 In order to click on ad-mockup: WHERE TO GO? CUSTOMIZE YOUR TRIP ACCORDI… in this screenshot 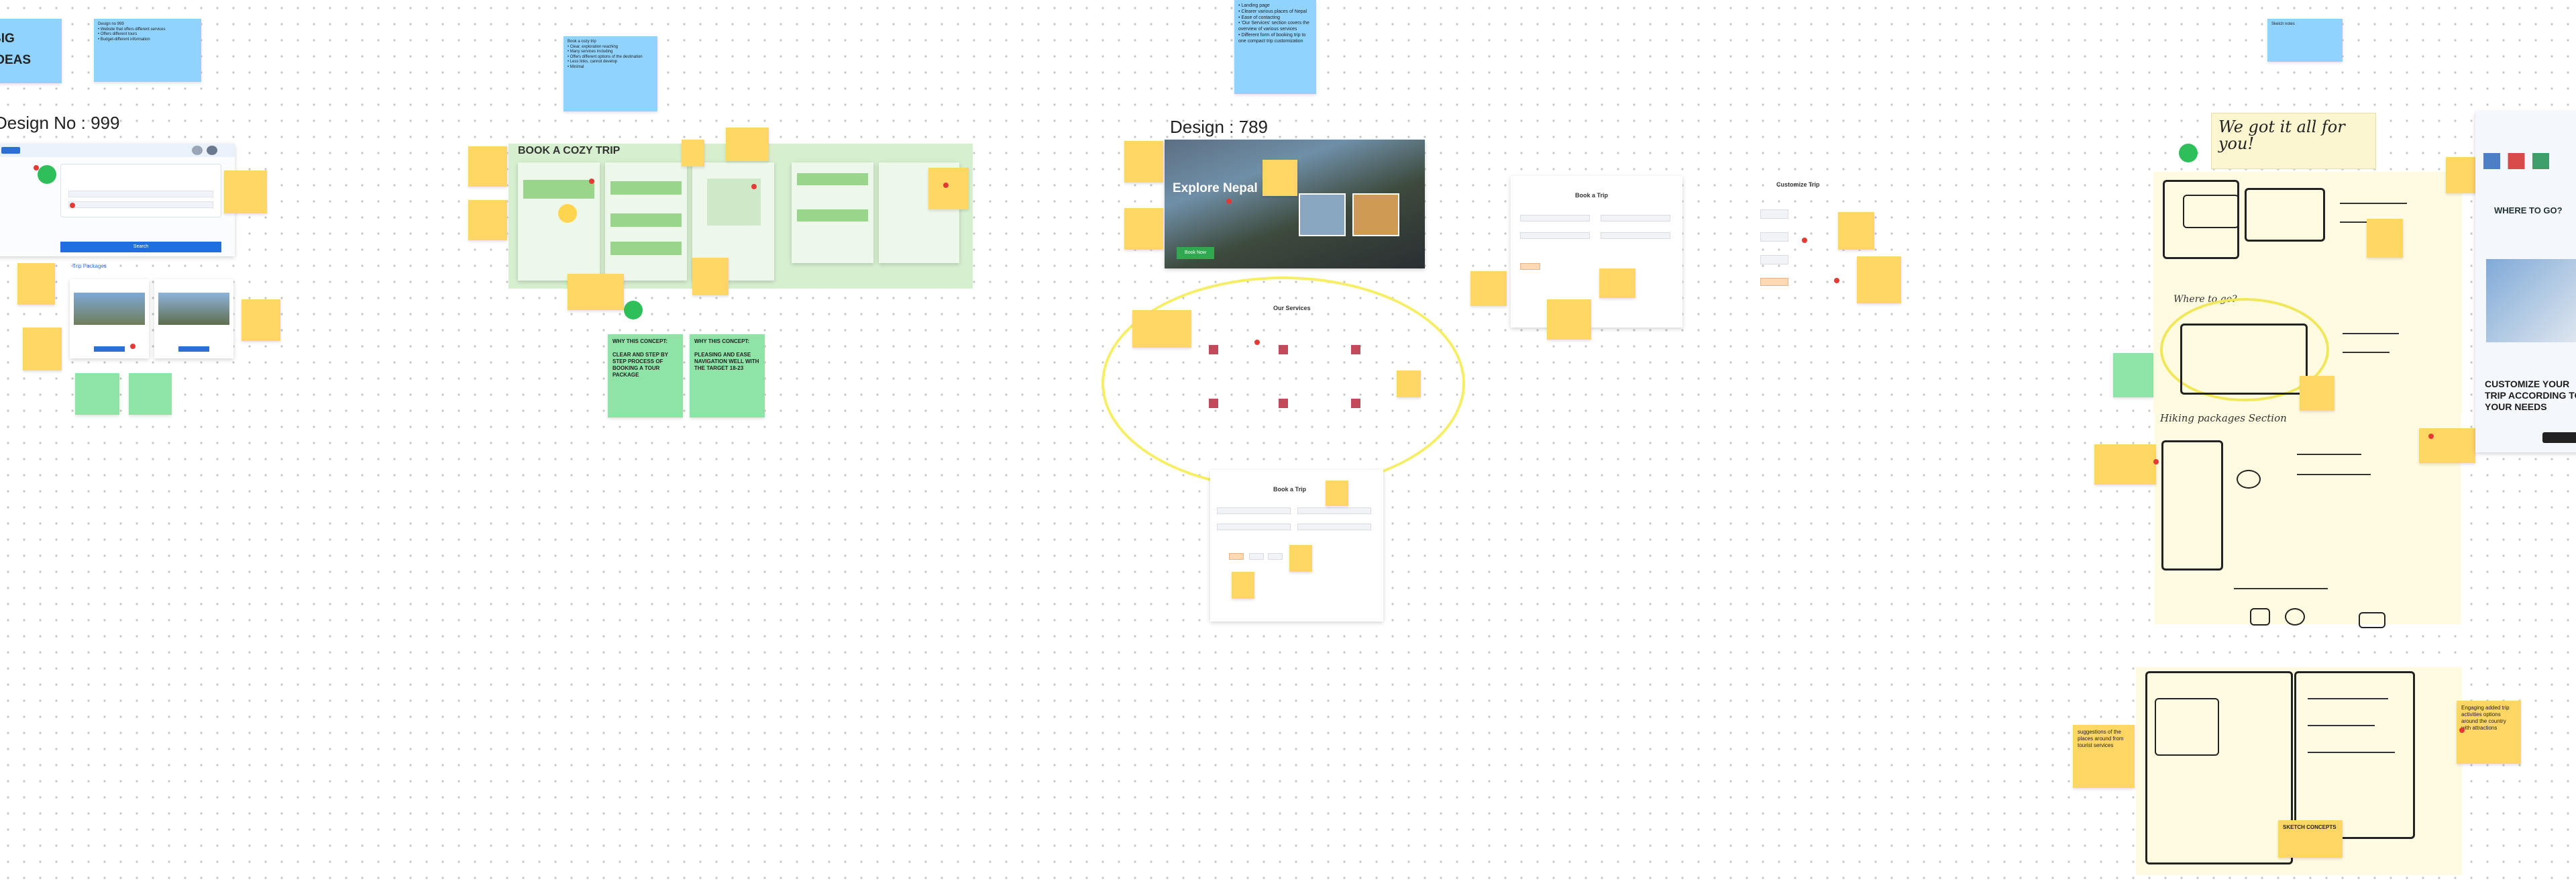, I will do `click(2525, 281)`.